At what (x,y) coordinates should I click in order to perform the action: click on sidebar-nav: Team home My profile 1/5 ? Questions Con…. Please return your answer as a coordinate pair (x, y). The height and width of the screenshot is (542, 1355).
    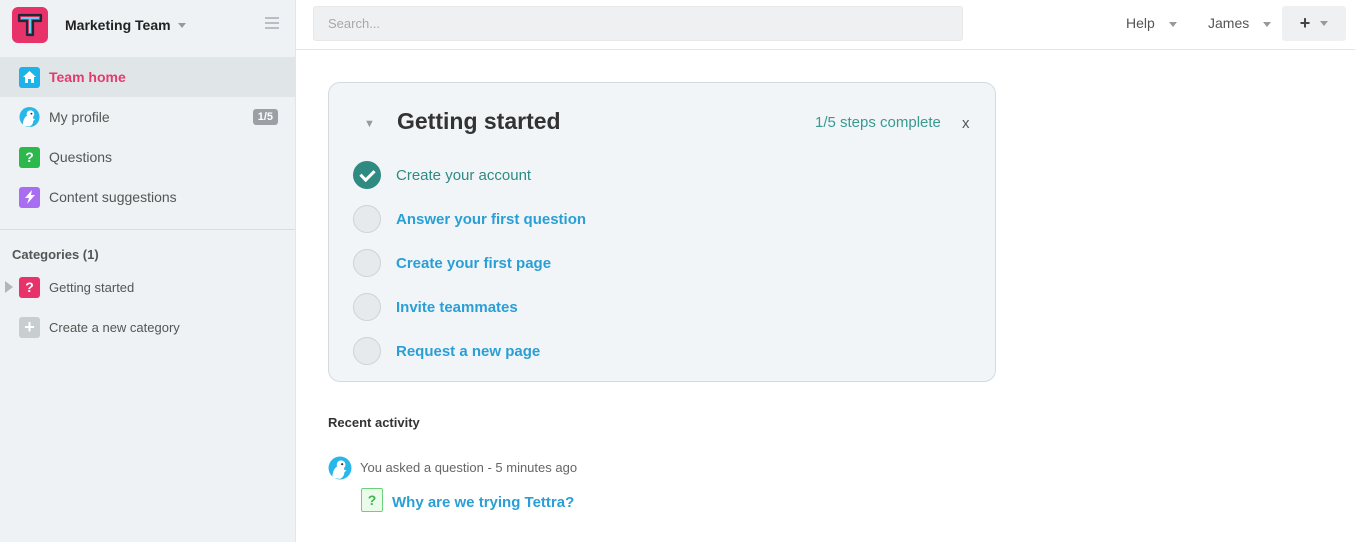
    Looking at the image, I should click on (147, 137).